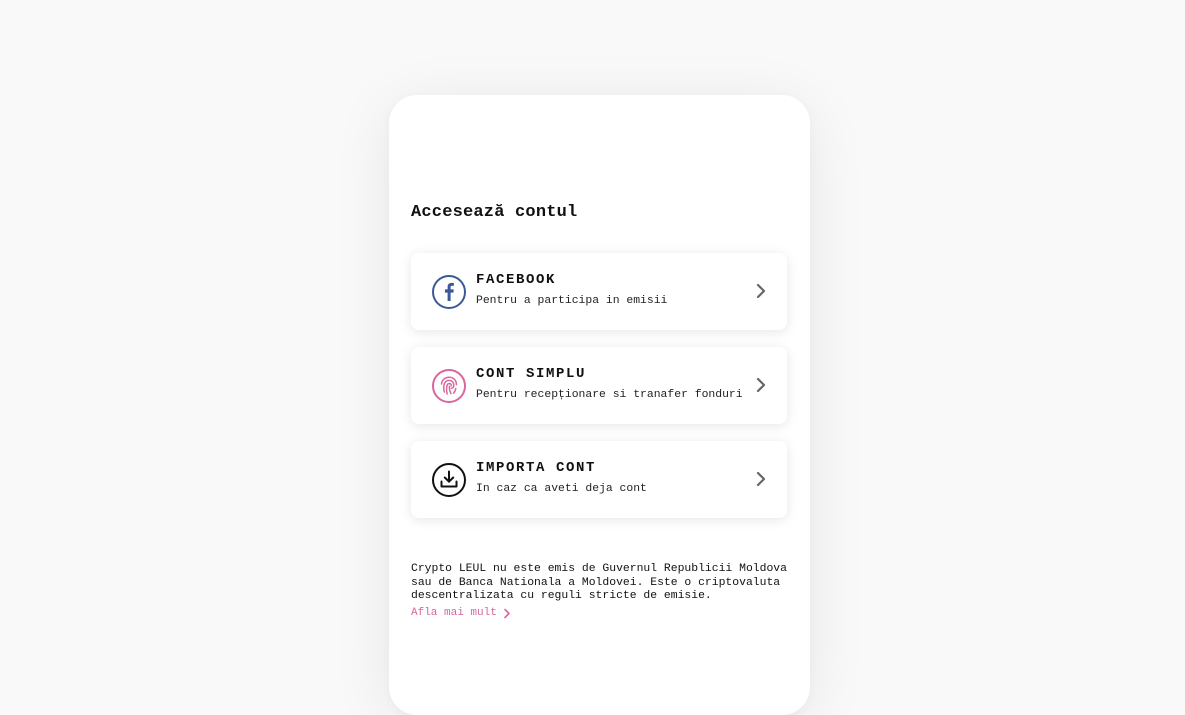 The width and height of the screenshot is (1185, 715). What do you see at coordinates (449, 386) in the screenshot?
I see `fingerprint-icon` at bounding box center [449, 386].